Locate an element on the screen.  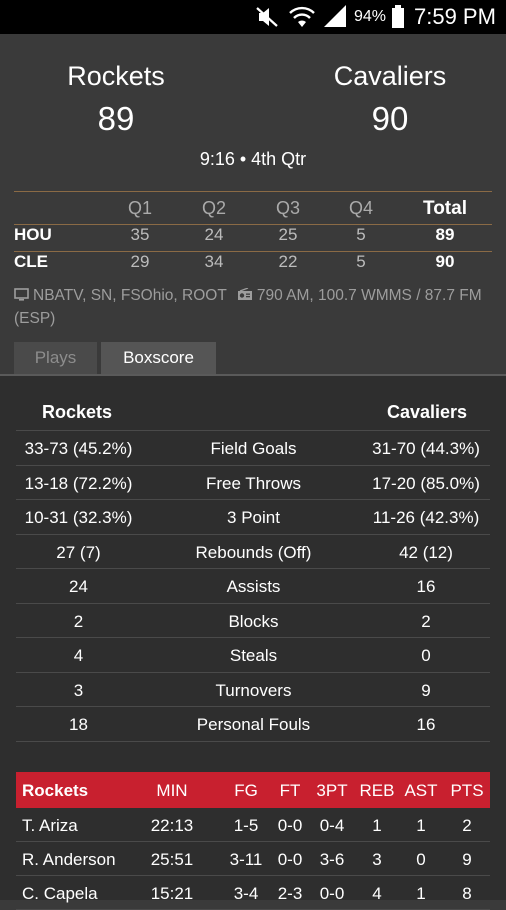
stat-label: Steals is located at coordinates (253, 655).